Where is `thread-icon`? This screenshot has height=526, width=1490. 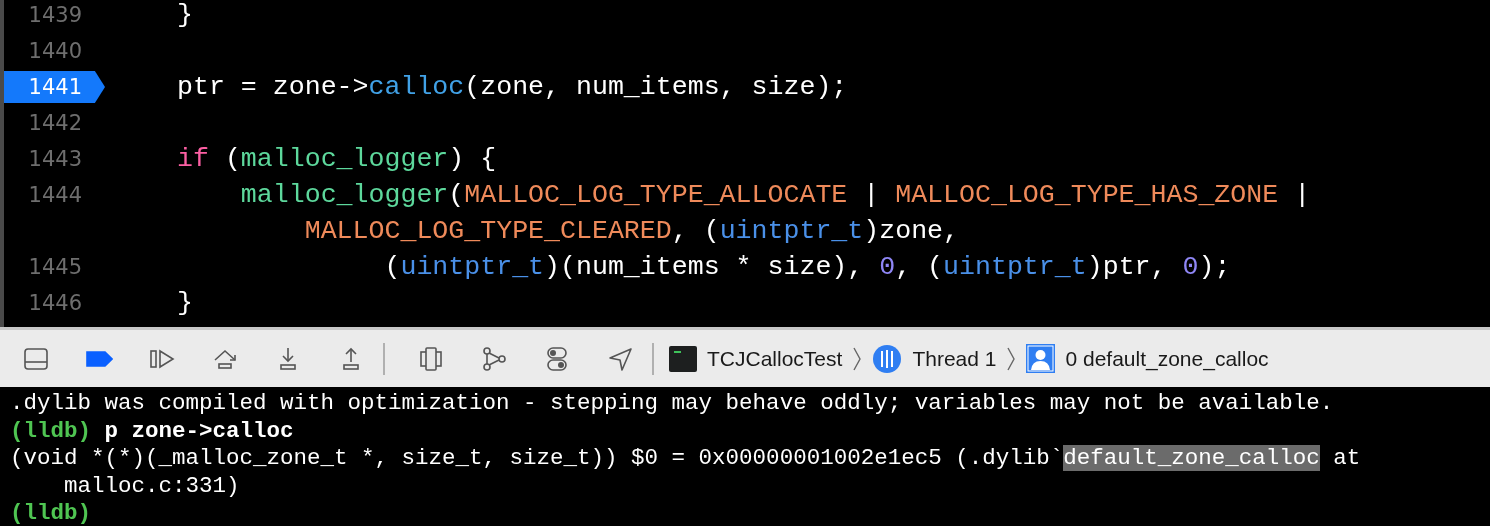 thread-icon is located at coordinates (887, 358).